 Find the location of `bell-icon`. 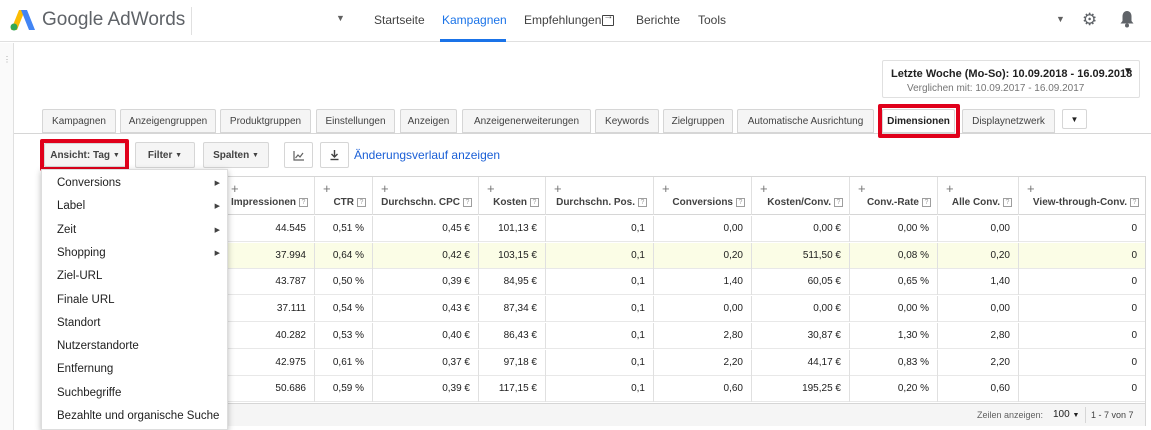

bell-icon is located at coordinates (1127, 19).